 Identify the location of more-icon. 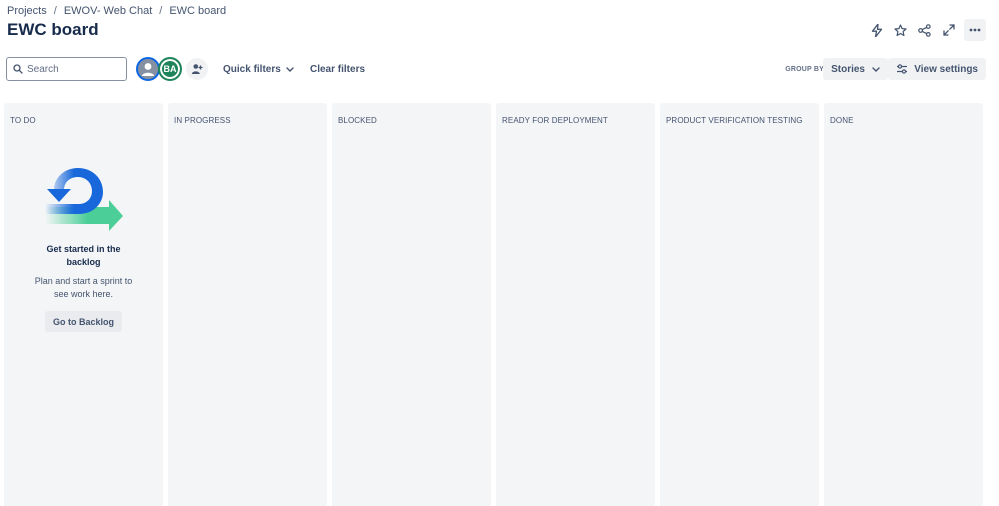
(975, 30).